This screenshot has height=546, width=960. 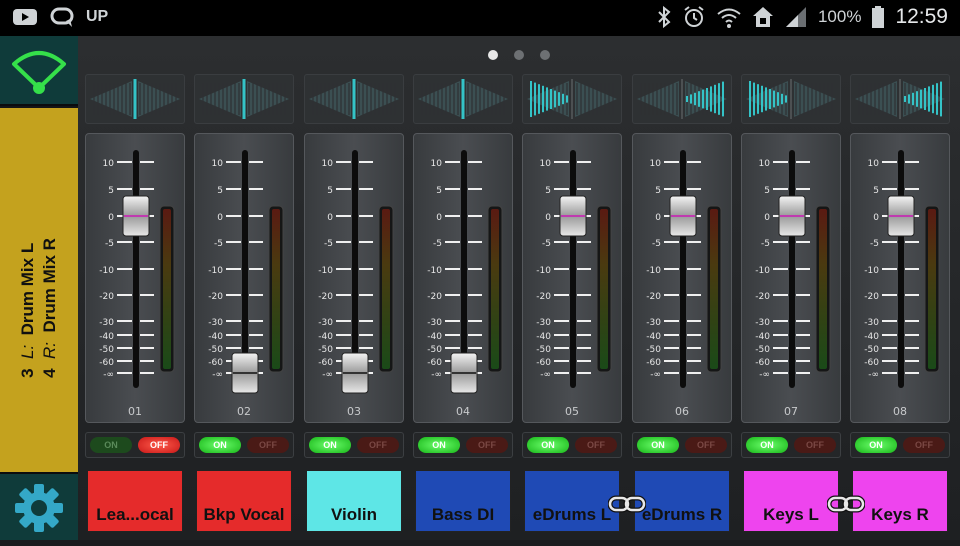 I want to click on output-selector: 3 L: Drum Mix L 4 R: Drum Mix R, so click(x=39, y=308).